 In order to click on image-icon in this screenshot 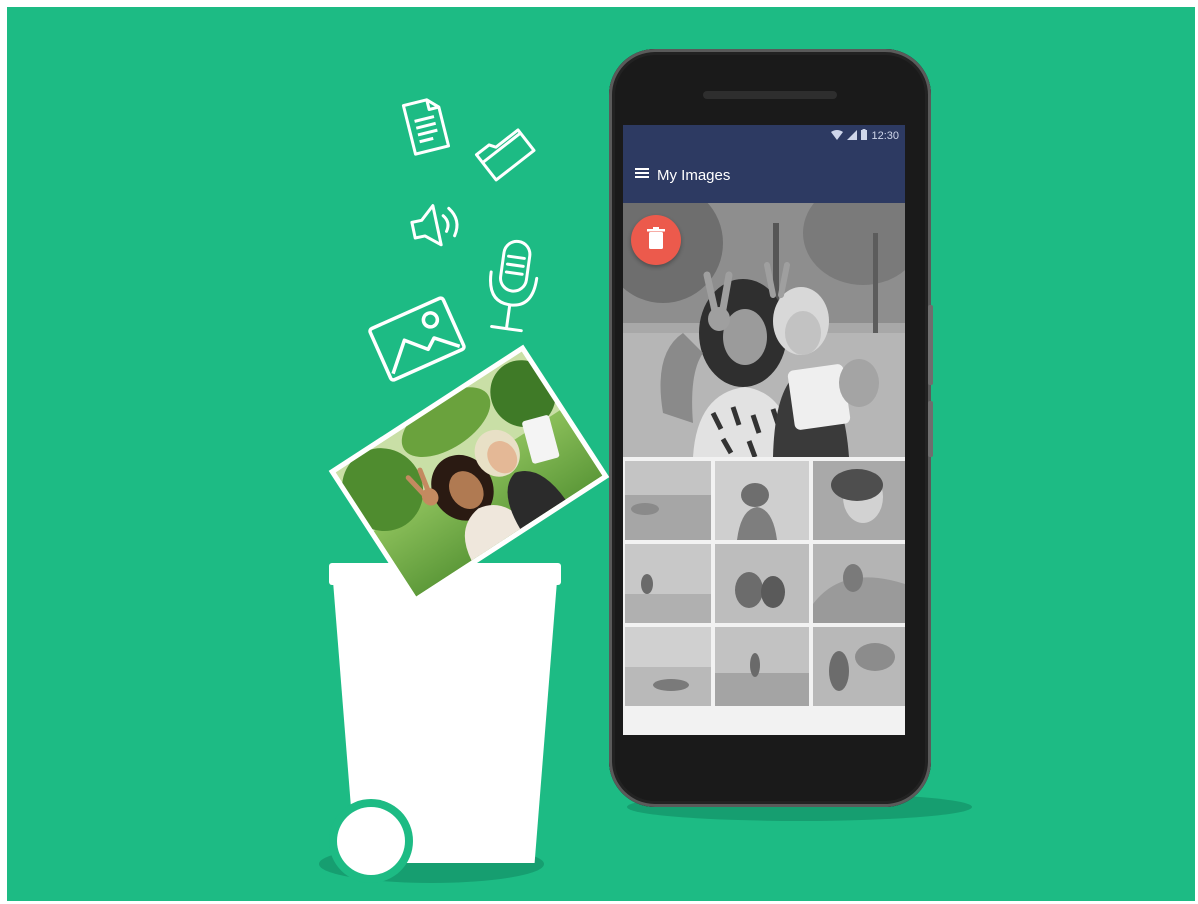, I will do `click(417, 339)`.